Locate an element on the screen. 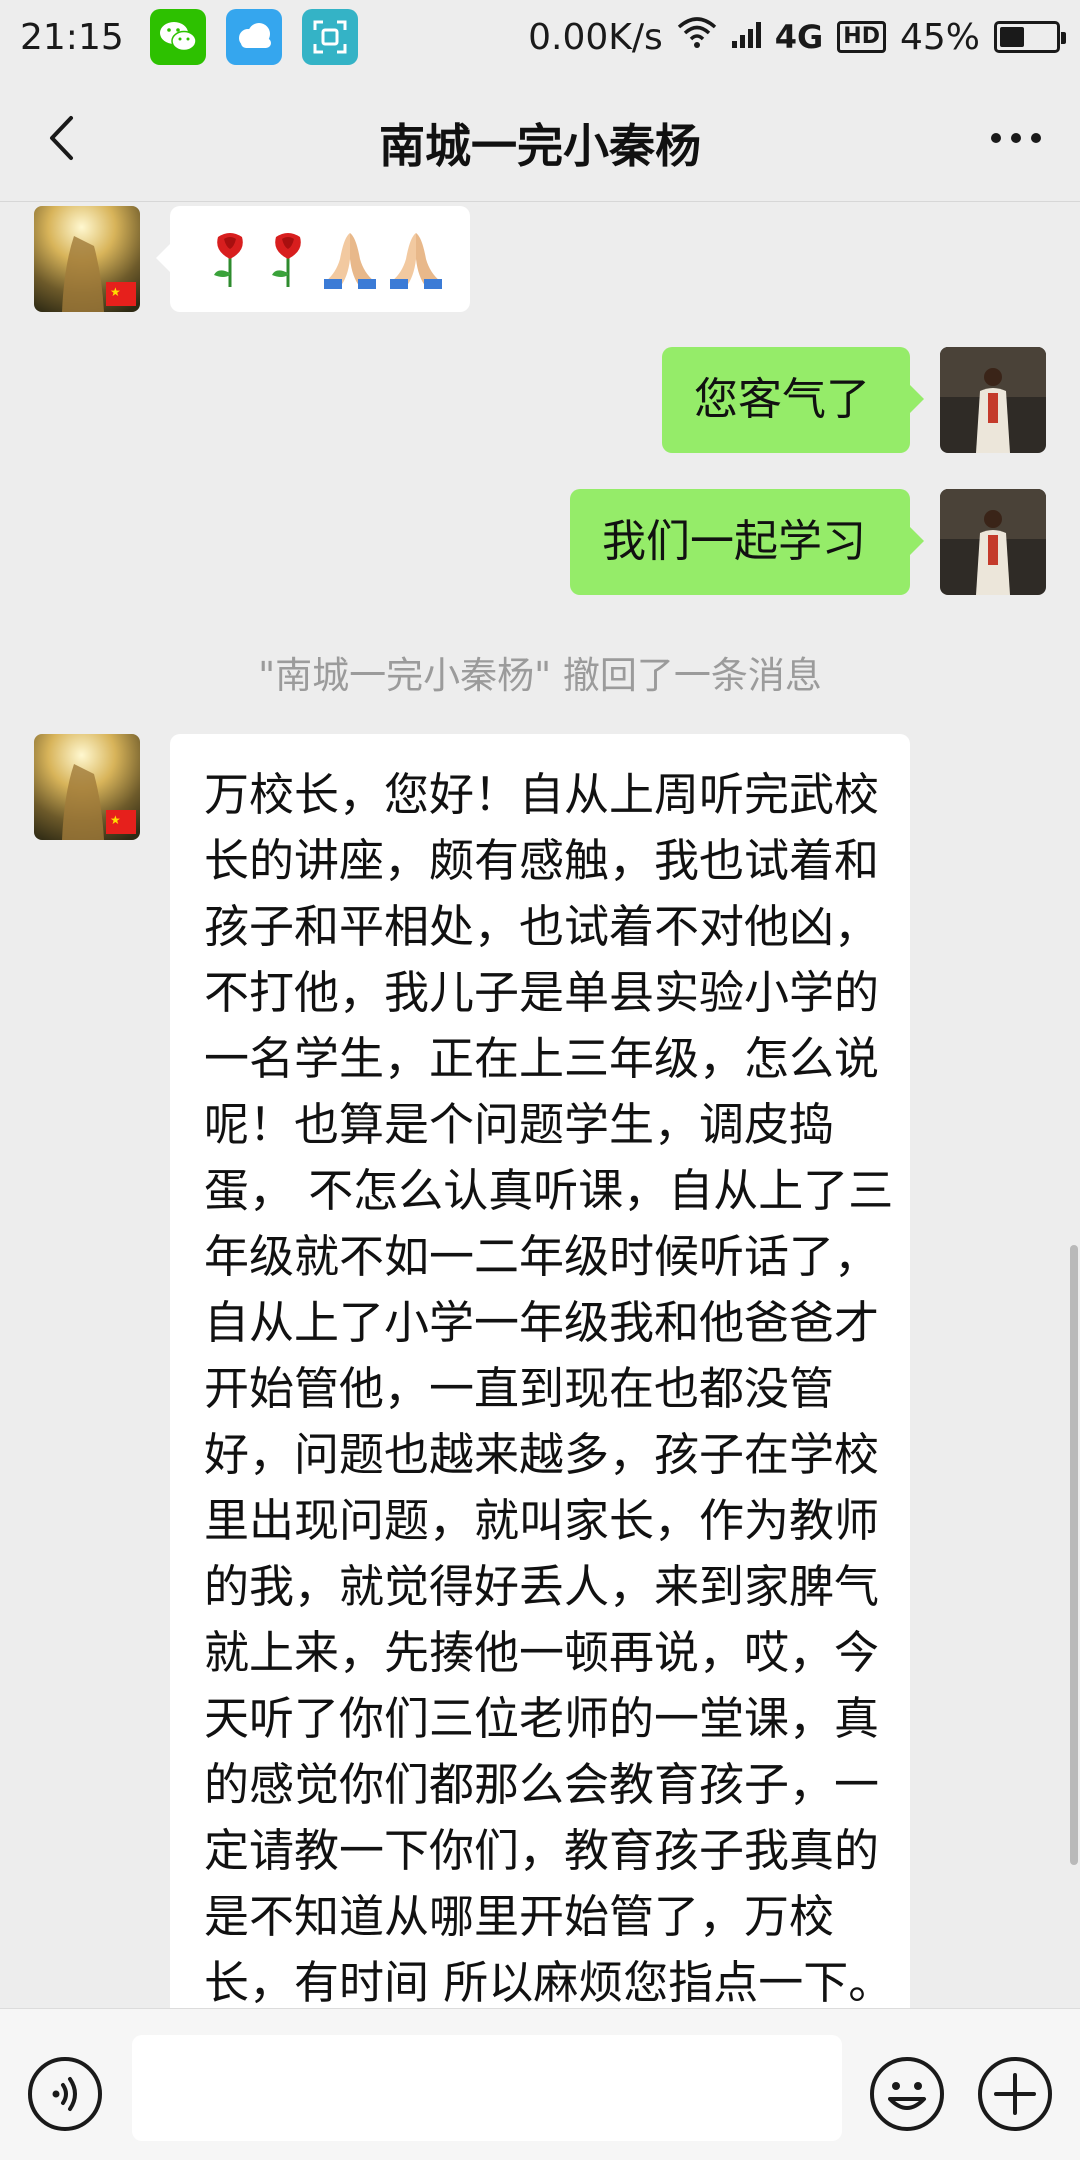 Image resolution: width=1080 pixels, height=2160 pixels. more-dots-icon is located at coordinates (1016, 138).